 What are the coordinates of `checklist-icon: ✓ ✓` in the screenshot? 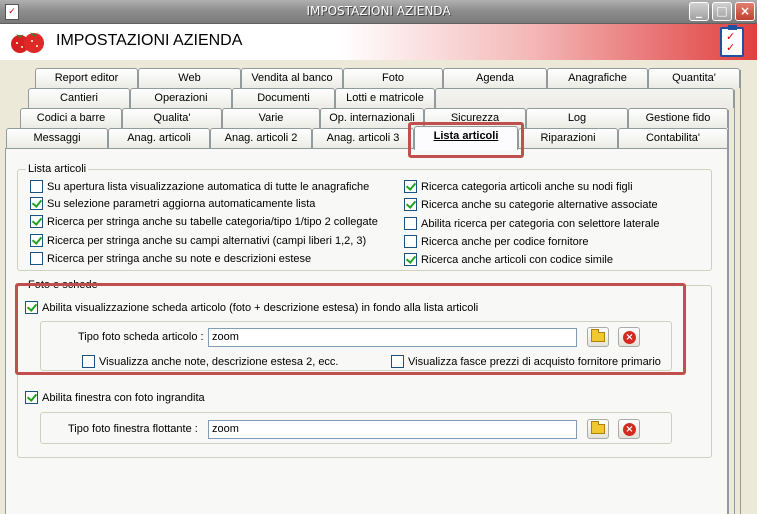 It's located at (732, 41).